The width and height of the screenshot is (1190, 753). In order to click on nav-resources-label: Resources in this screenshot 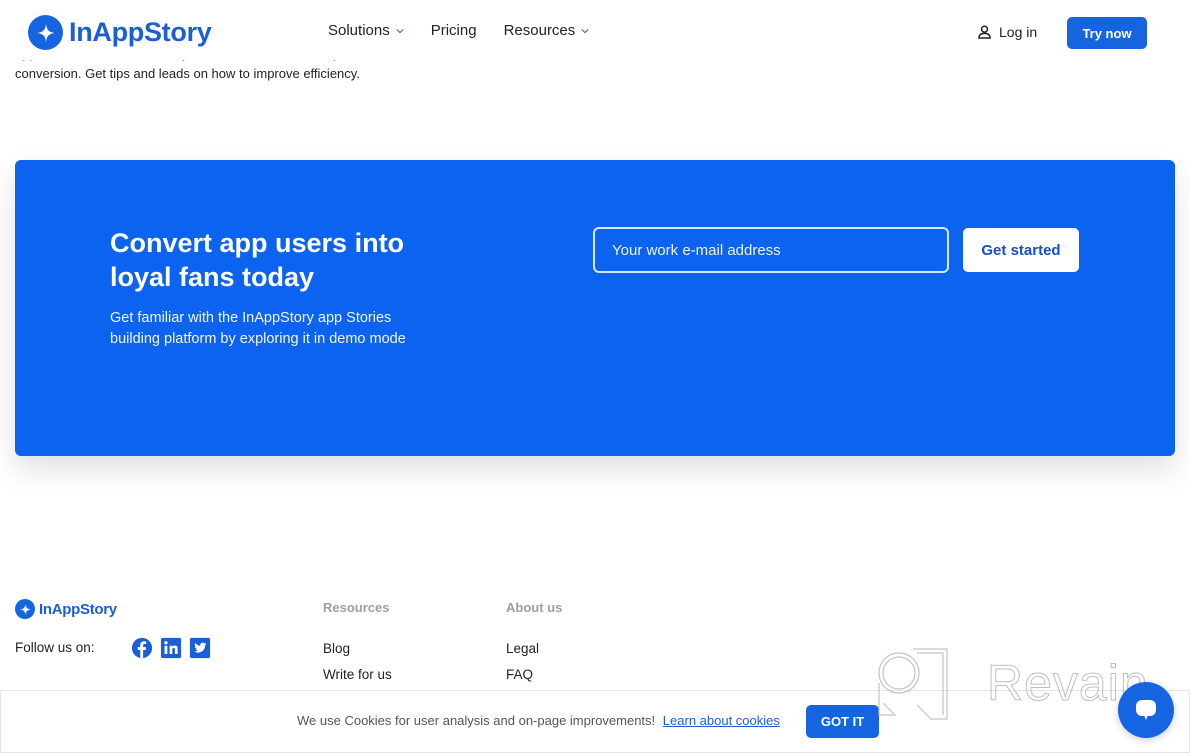, I will do `click(539, 30)`.